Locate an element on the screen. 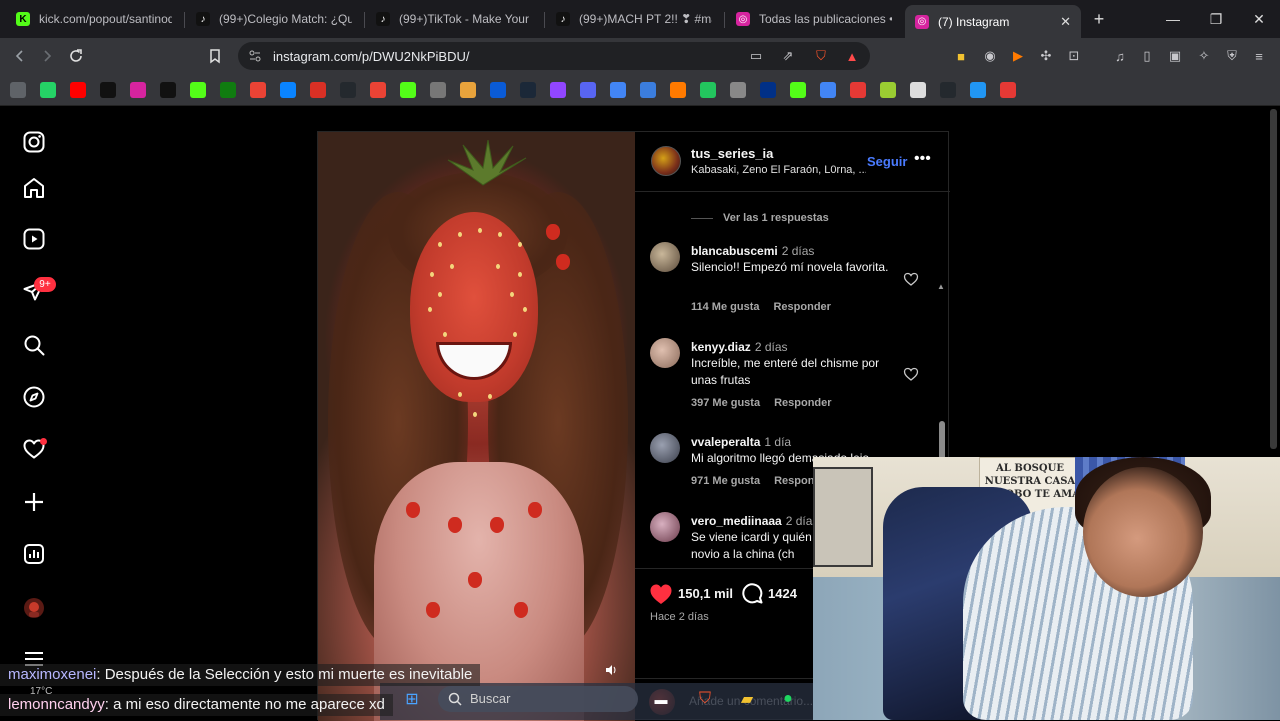 This screenshot has width=1280, height=721. author-username: tus_series_ia is located at coordinates (732, 153).